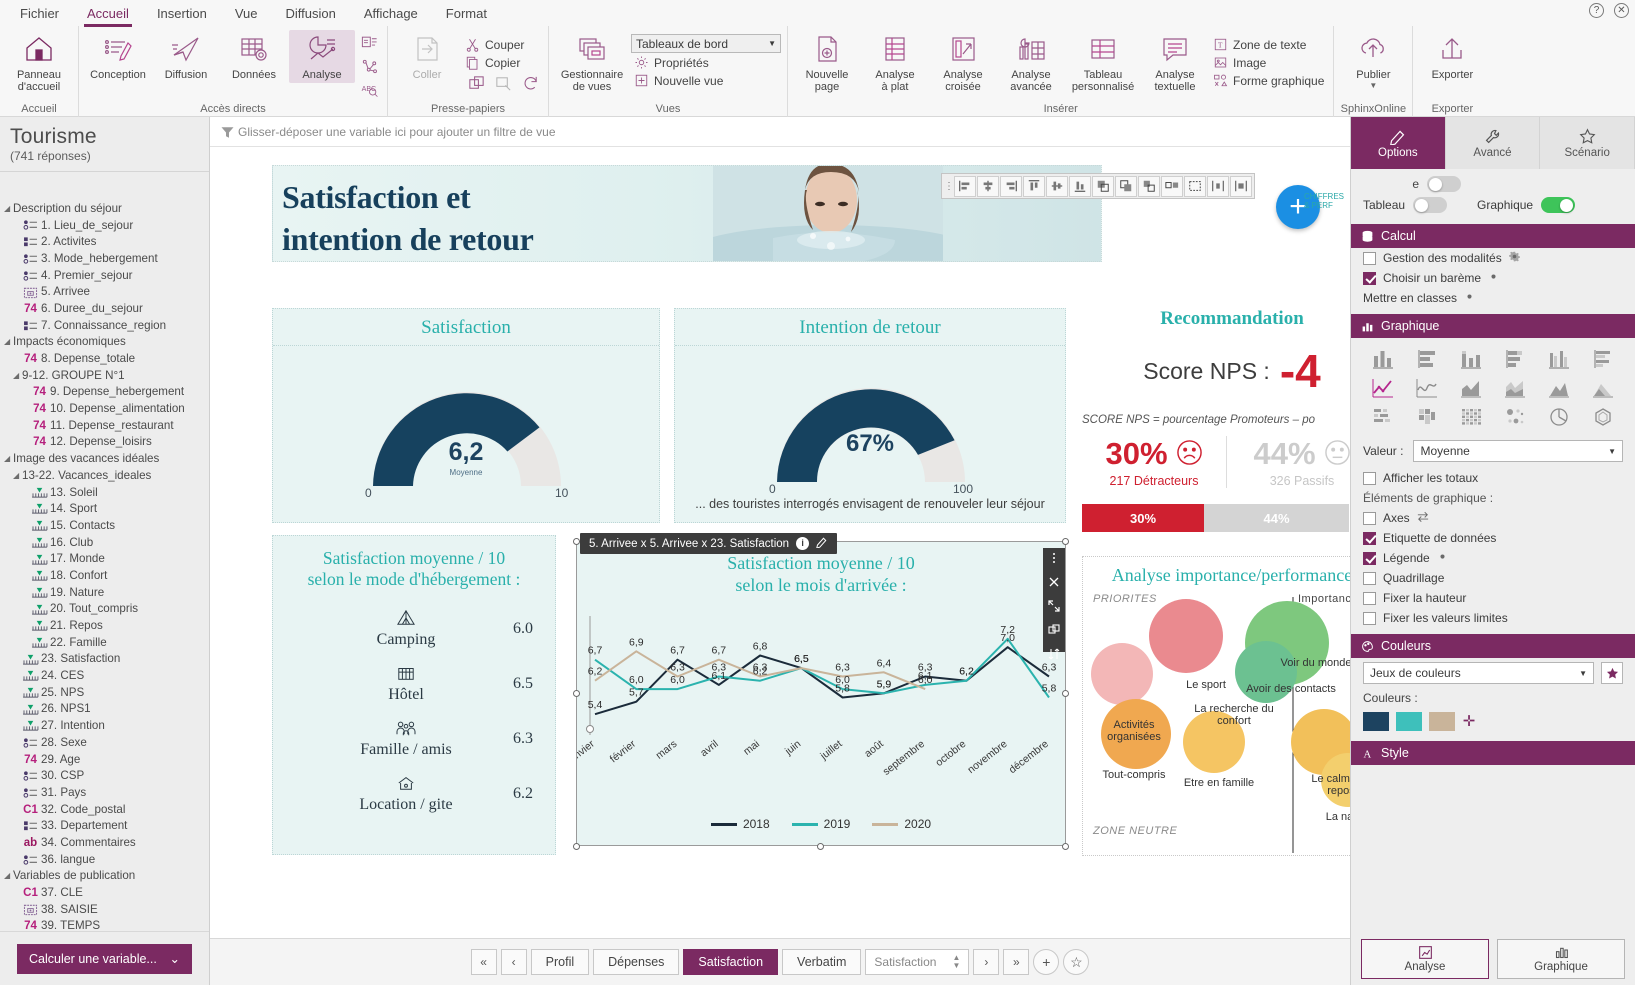 The image size is (1635, 985). What do you see at coordinates (740, 824) in the screenshot?
I see `legend-item-2018: 2018` at bounding box center [740, 824].